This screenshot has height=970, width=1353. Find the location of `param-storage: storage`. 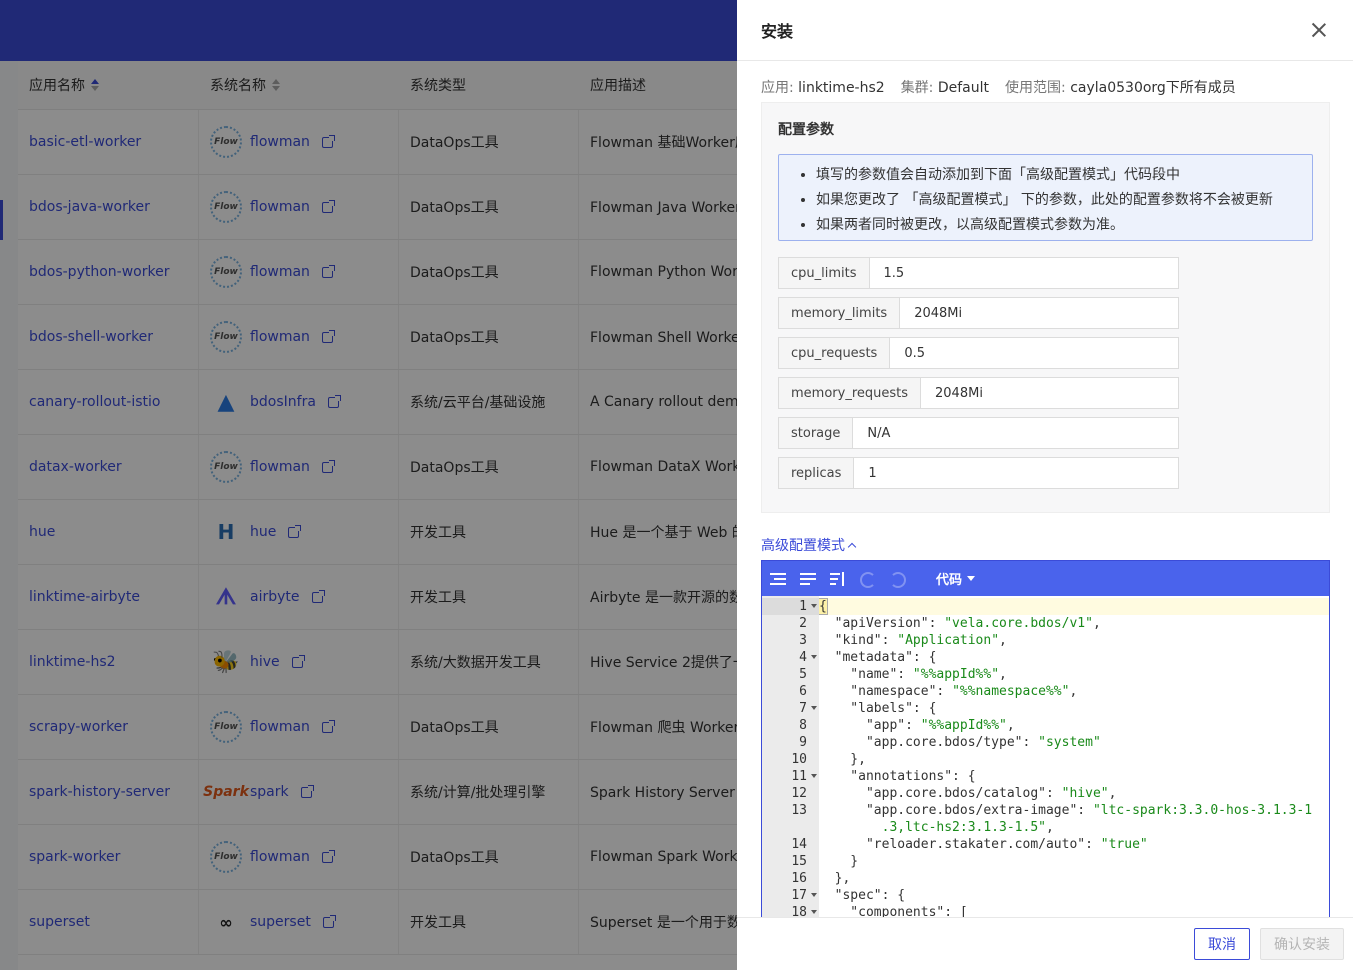

param-storage: storage is located at coordinates (978, 433).